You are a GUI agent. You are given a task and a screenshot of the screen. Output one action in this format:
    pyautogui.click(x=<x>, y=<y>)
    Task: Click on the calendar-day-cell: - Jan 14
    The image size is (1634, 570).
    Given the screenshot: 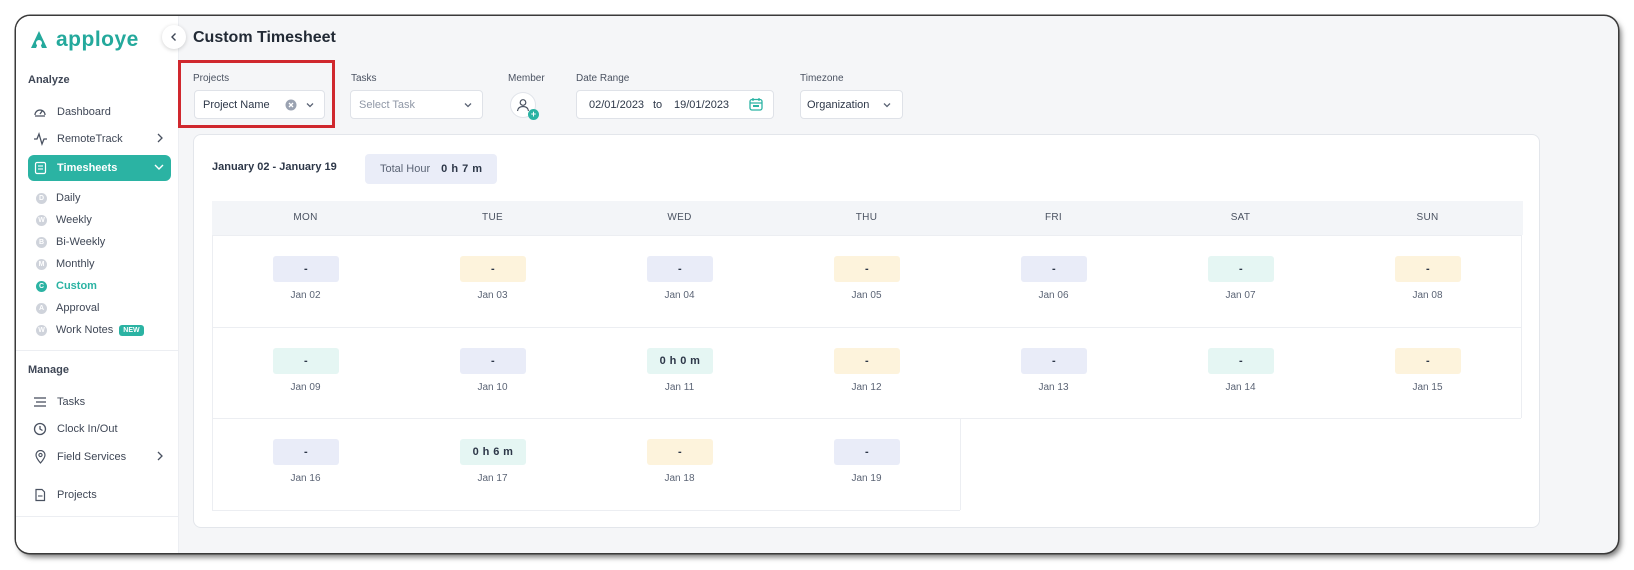 What is the action you would take?
    pyautogui.click(x=1240, y=372)
    